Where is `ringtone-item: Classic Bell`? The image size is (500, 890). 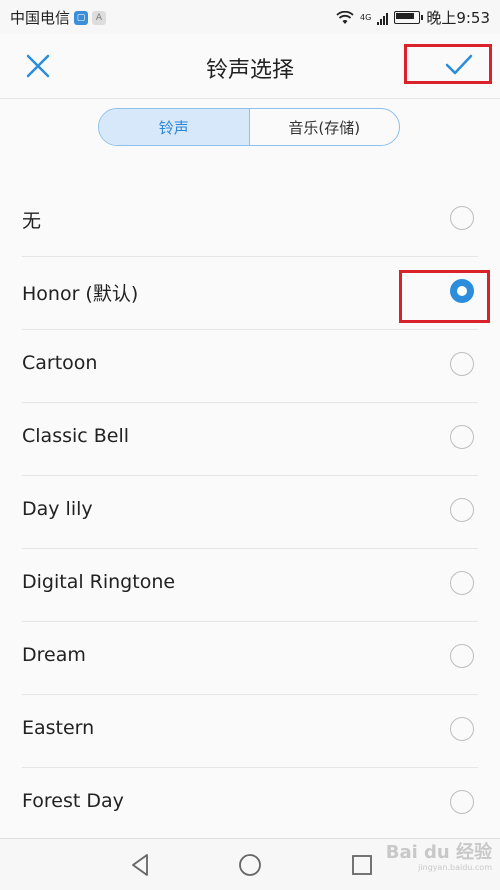 ringtone-item: Classic Bell is located at coordinates (250, 439).